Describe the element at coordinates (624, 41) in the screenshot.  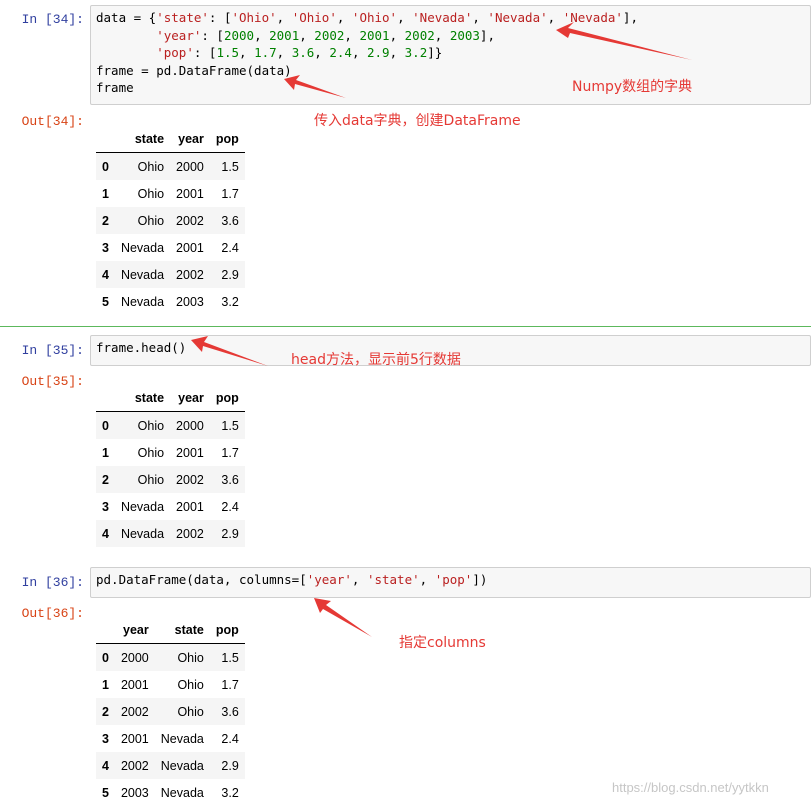
I see `arrow-to-dict` at that location.